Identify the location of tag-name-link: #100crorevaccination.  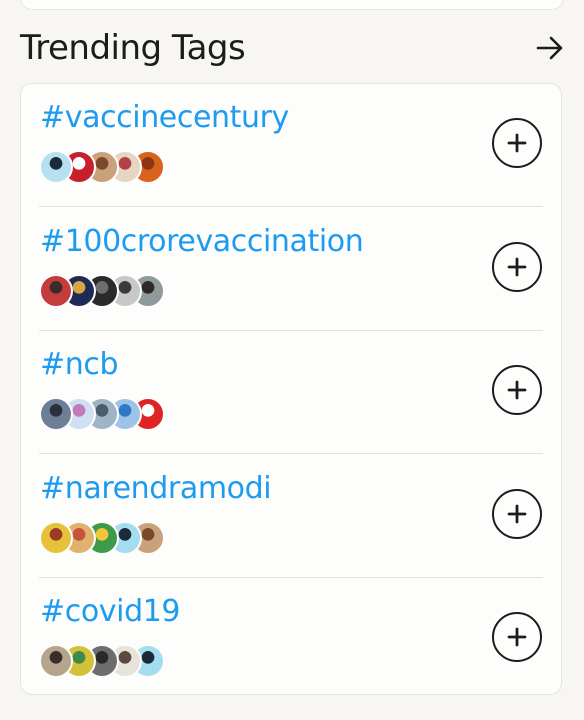
(202, 242).